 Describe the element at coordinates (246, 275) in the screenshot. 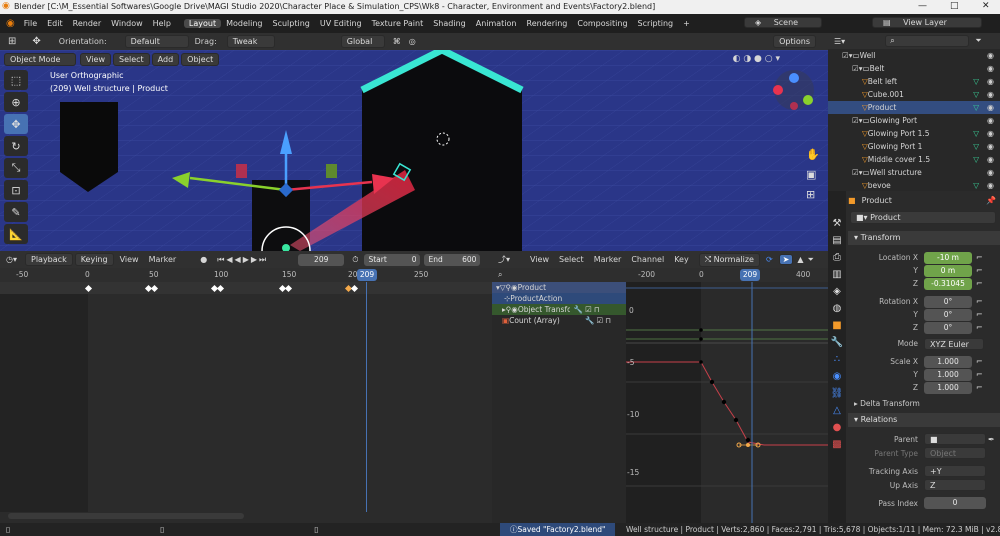

I see `timeline-ruler: -50 0 50 100 150 200 250 209` at that location.